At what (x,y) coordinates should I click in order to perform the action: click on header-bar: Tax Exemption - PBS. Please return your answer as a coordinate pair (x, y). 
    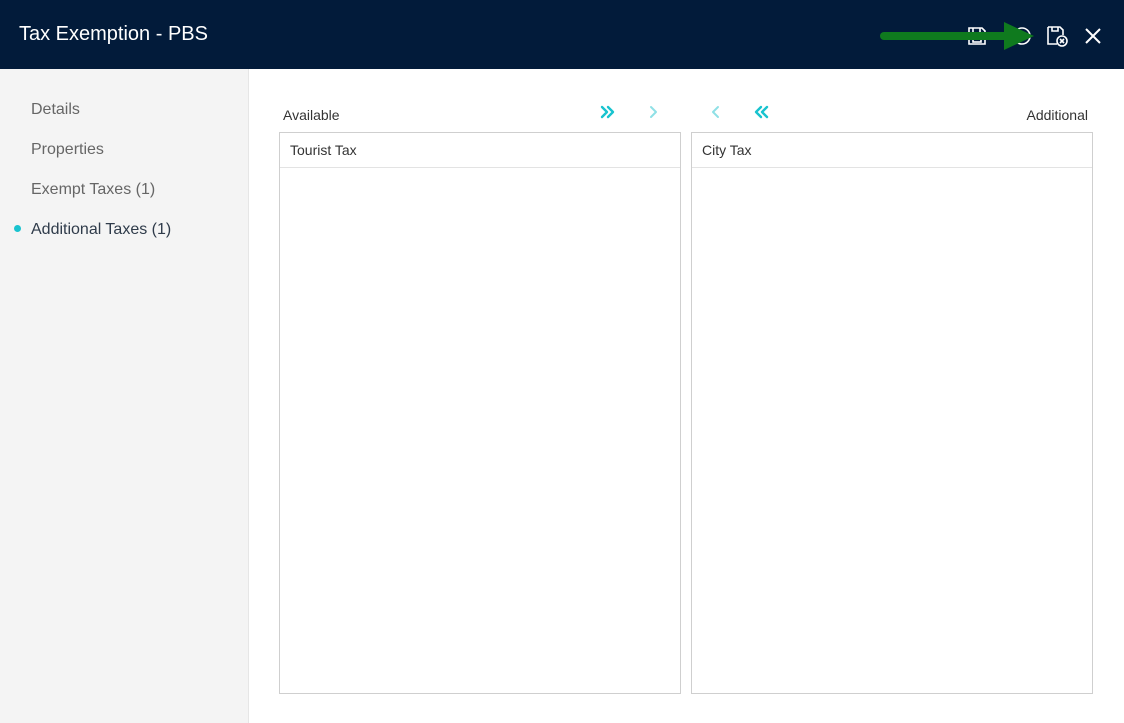
    Looking at the image, I should click on (562, 34).